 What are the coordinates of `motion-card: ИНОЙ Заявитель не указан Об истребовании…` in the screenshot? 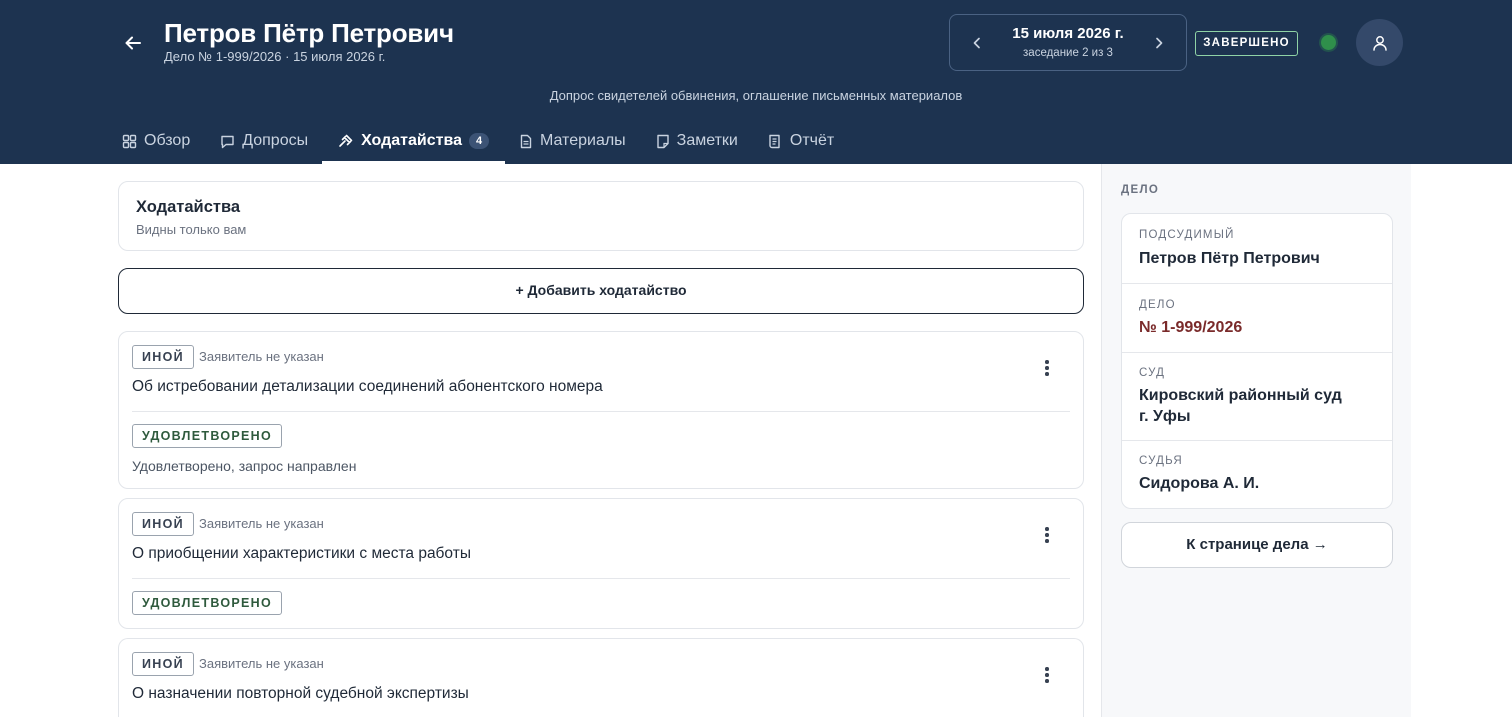 It's located at (601, 410).